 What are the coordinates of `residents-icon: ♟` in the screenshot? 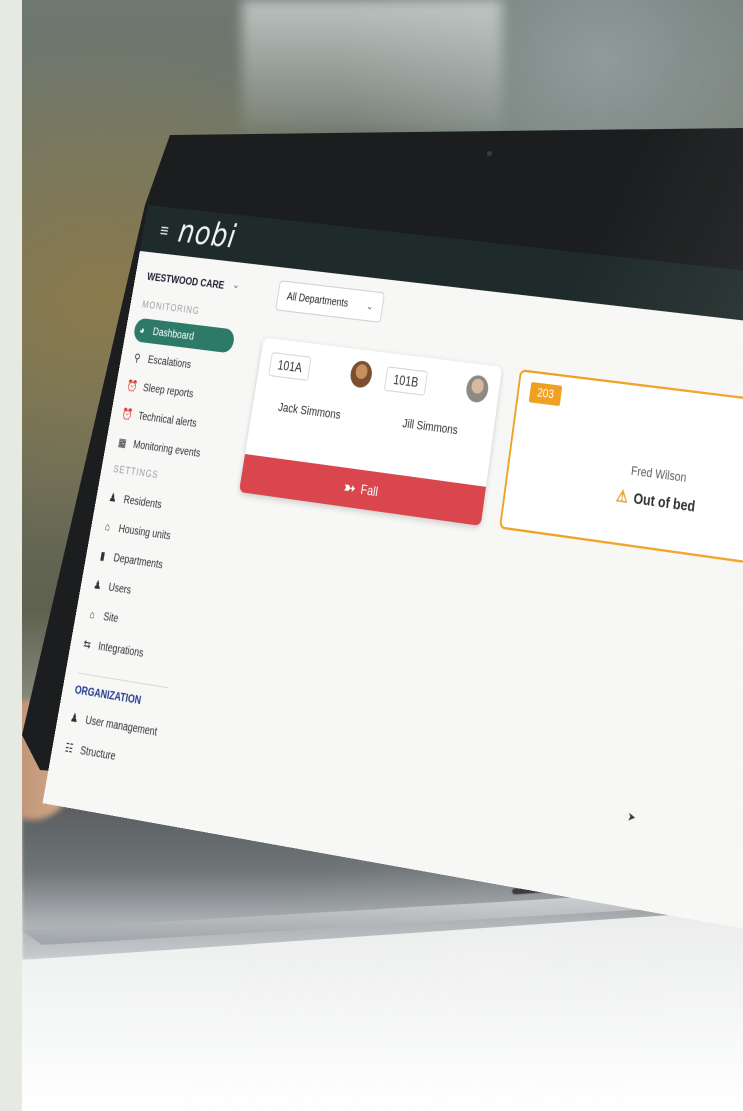 It's located at (112, 498).